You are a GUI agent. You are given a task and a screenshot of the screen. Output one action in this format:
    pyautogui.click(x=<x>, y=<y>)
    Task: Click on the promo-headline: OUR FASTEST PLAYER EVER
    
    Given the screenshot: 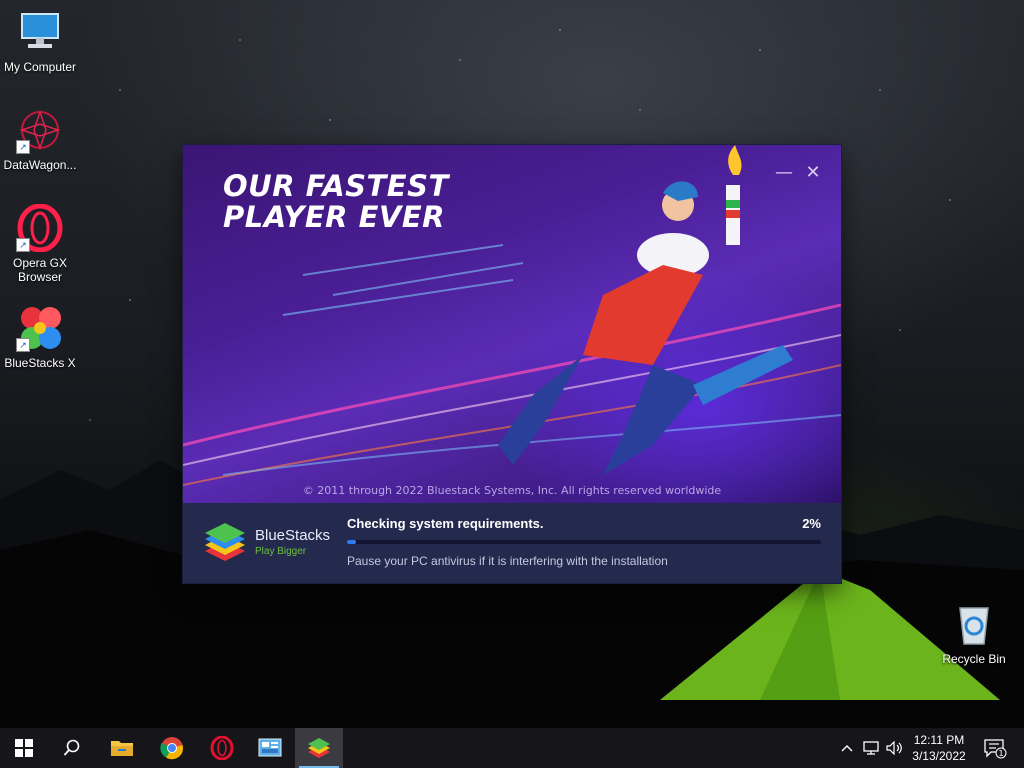 What is the action you would take?
    pyautogui.click(x=336, y=202)
    